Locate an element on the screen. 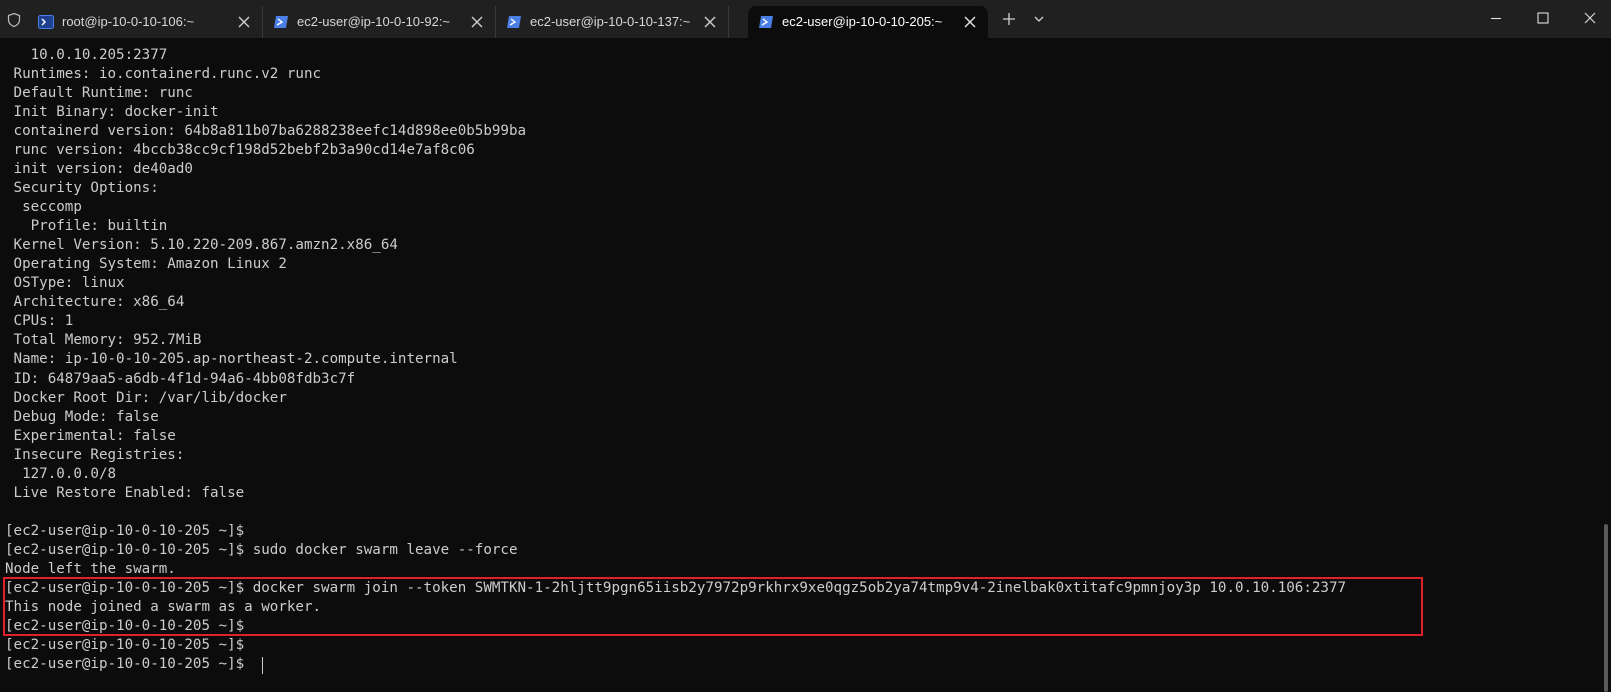  terminal-line: seccomp is located at coordinates (43, 207).